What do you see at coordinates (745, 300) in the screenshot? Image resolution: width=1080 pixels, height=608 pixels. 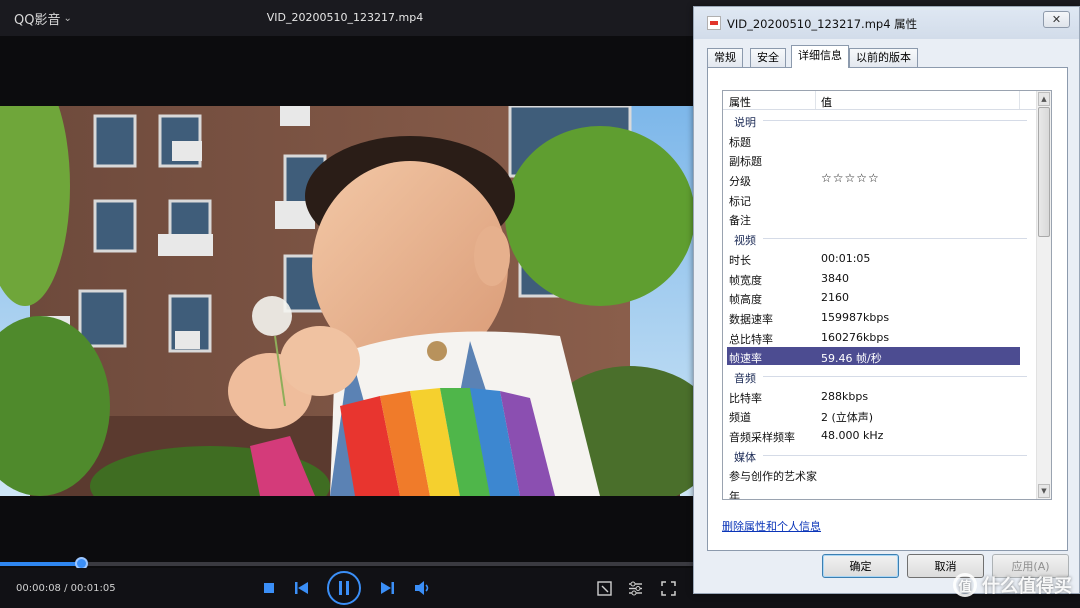 I see `property-name: 帧高度` at bounding box center [745, 300].